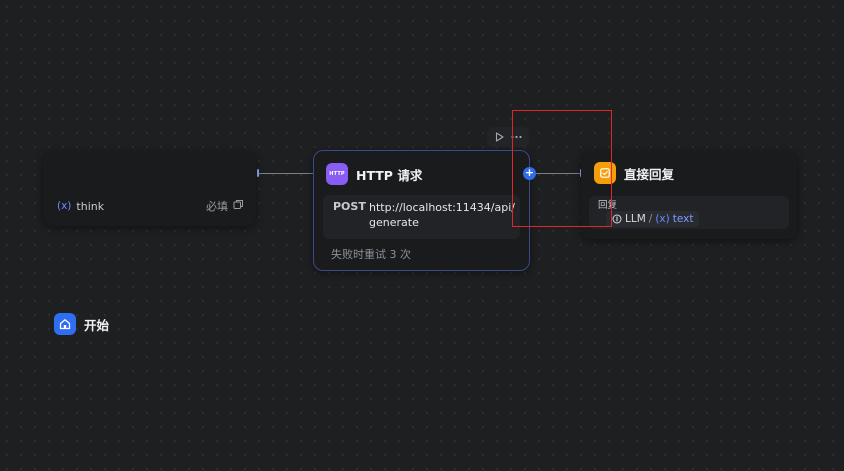  I want to click on start-node-title: 开始, so click(97, 325).